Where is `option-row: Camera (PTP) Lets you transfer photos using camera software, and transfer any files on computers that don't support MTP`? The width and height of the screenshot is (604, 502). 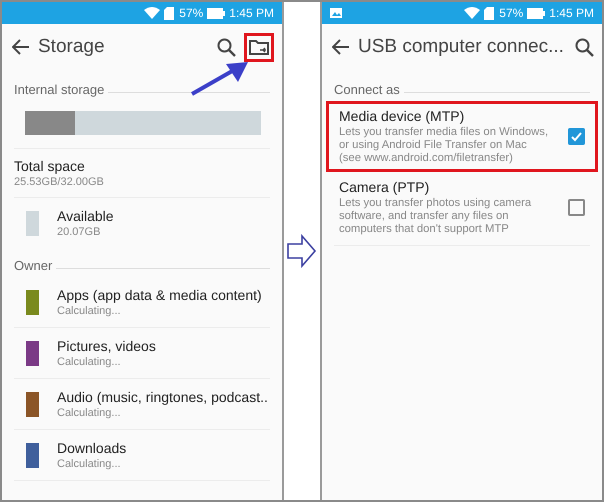 option-row: Camera (PTP) Lets you transfer photos using camera software, and transfer any files on computers that don't support MTP is located at coordinates (462, 207).